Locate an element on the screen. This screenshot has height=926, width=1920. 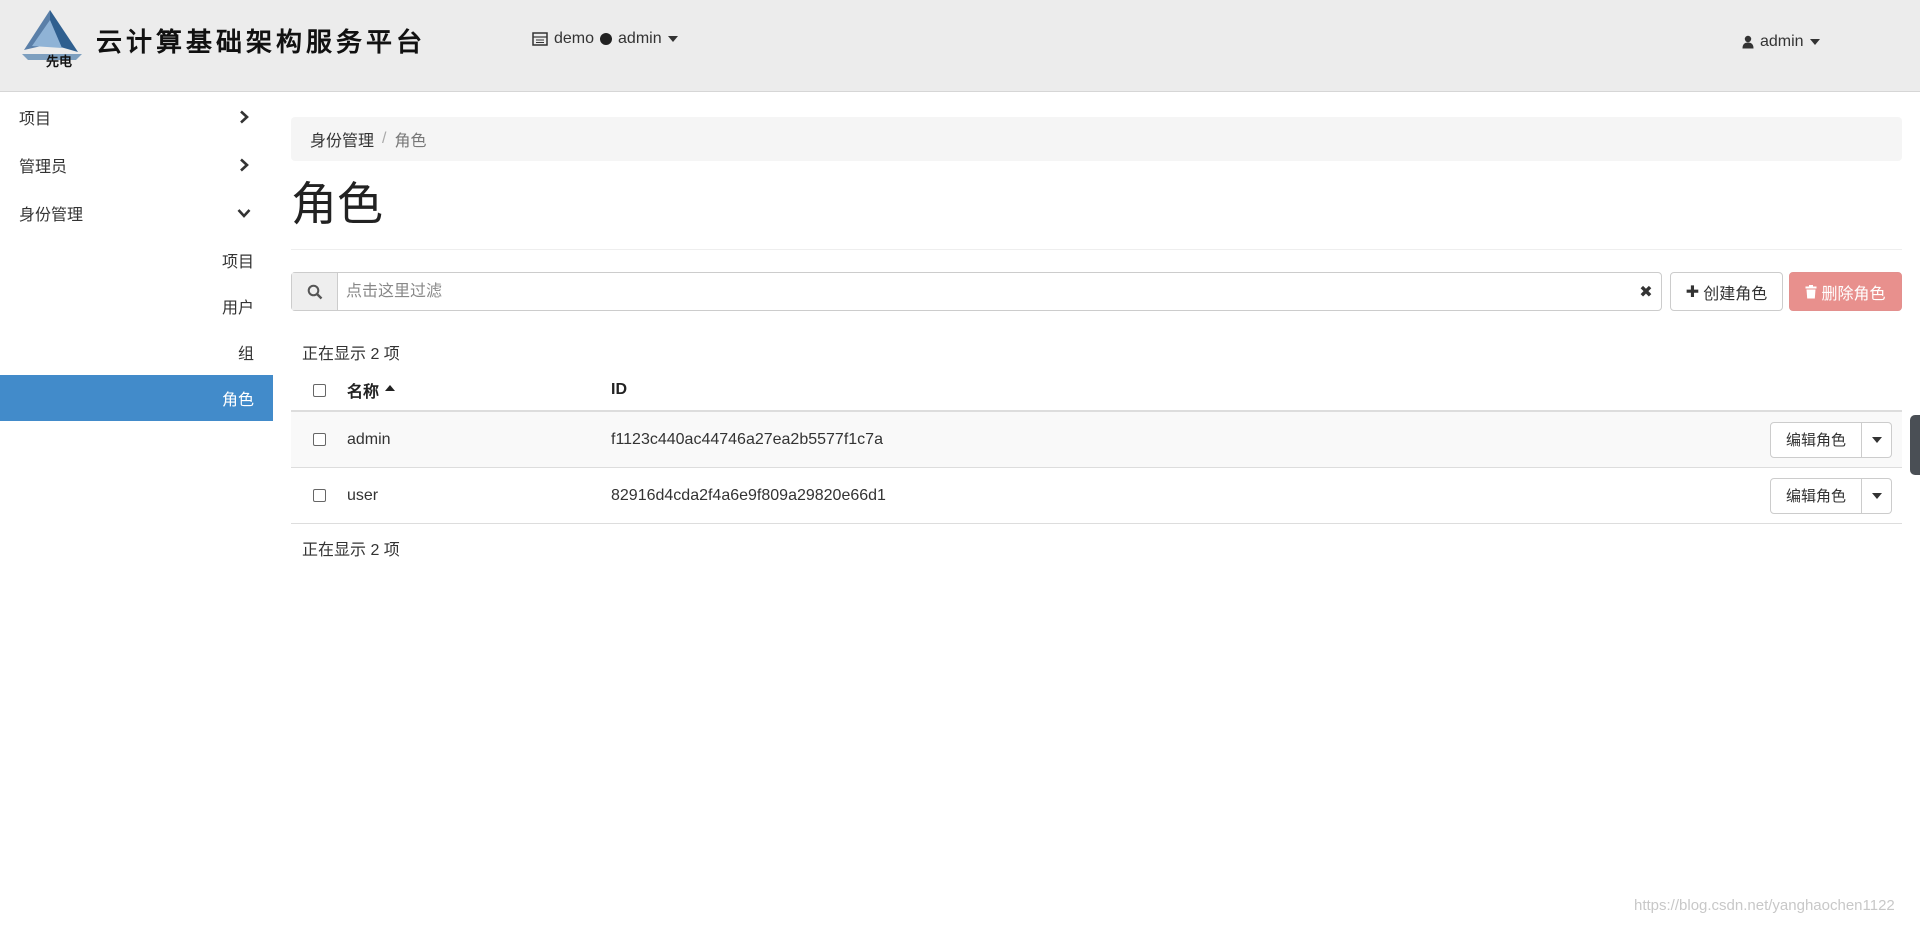
top-navbar: 先电 云计算基础架构服务平台 demo admin admin is located at coordinates (960, 46).